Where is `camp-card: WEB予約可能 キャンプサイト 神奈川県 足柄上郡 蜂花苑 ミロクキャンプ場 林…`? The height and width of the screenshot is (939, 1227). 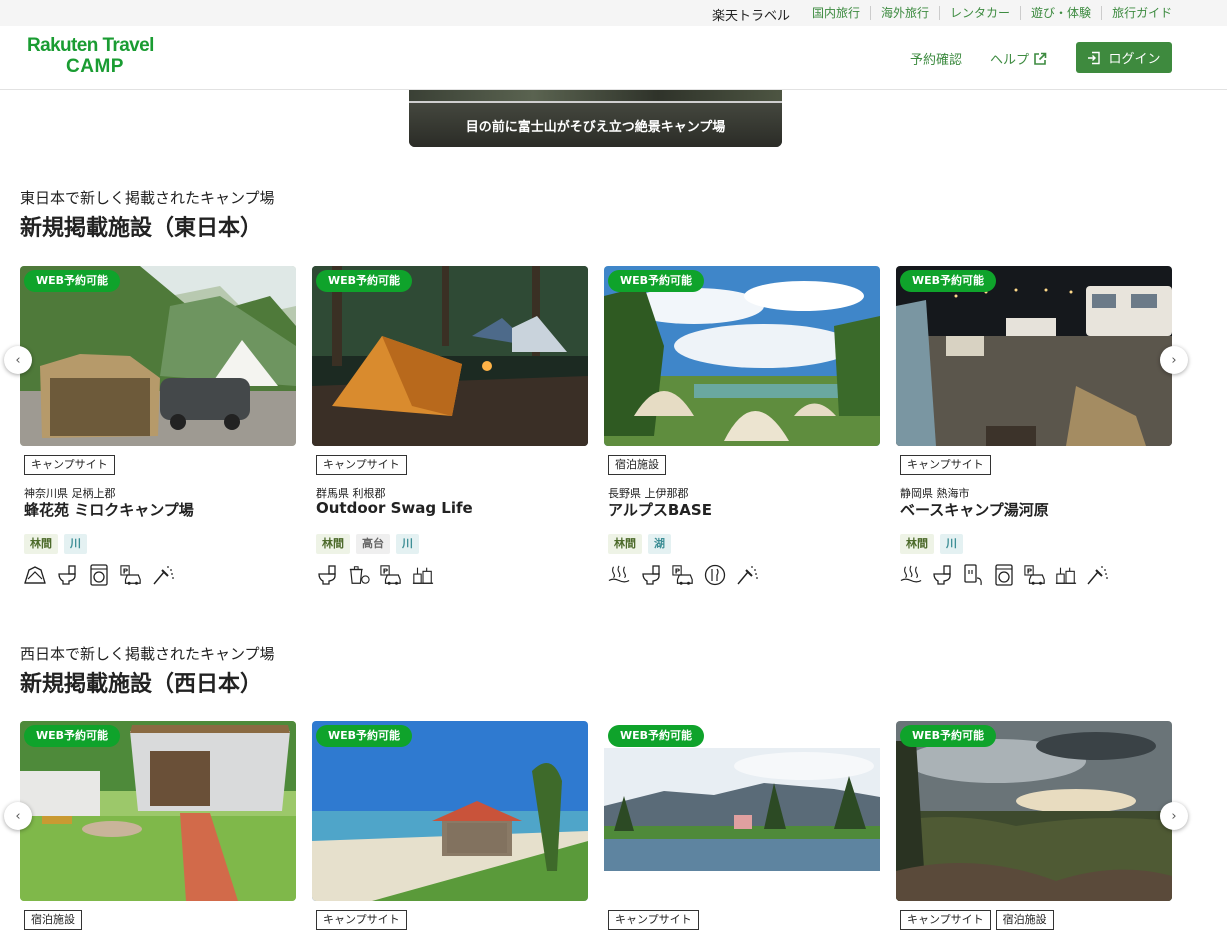
camp-card: WEB予約可能 キャンプサイト 神奈川県 足柄上郡 蜂花苑 ミロクキャンプ場 林… is located at coordinates (158, 426).